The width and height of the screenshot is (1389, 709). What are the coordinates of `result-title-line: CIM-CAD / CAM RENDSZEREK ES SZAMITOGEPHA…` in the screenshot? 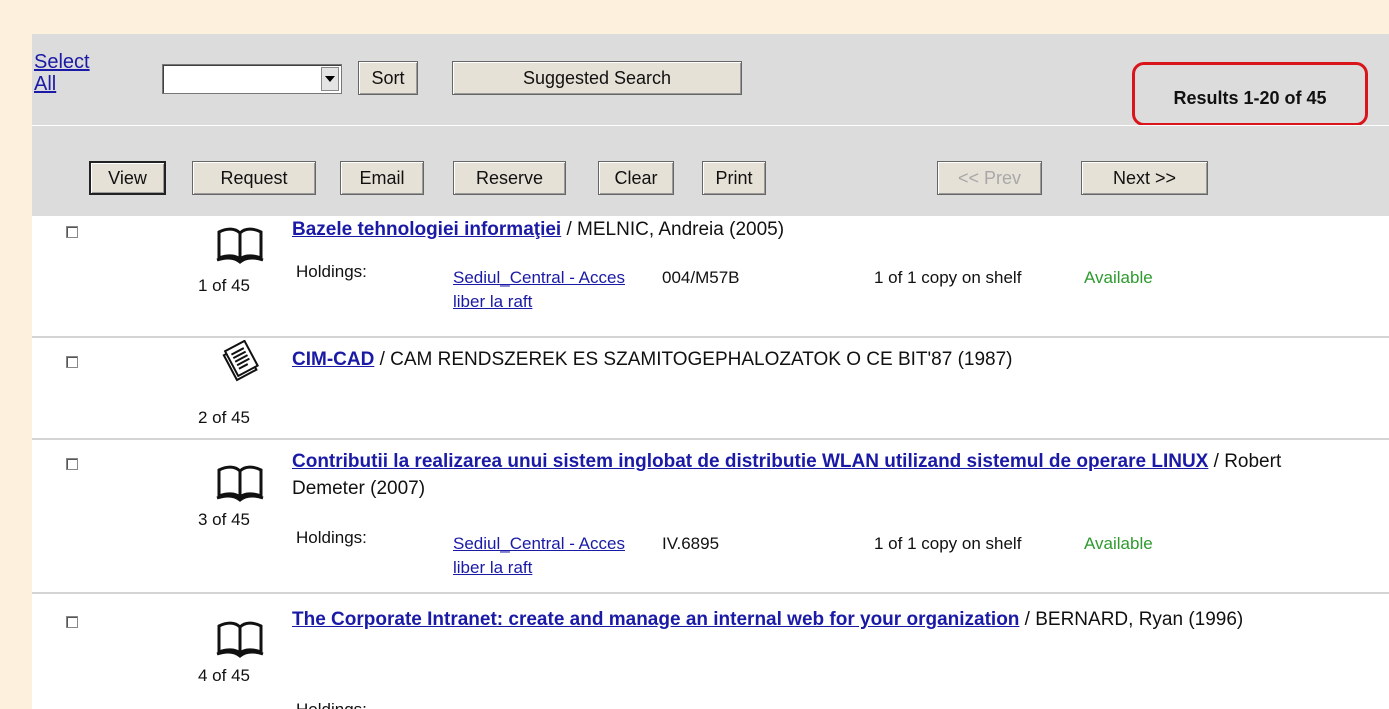 It's located at (812, 359).